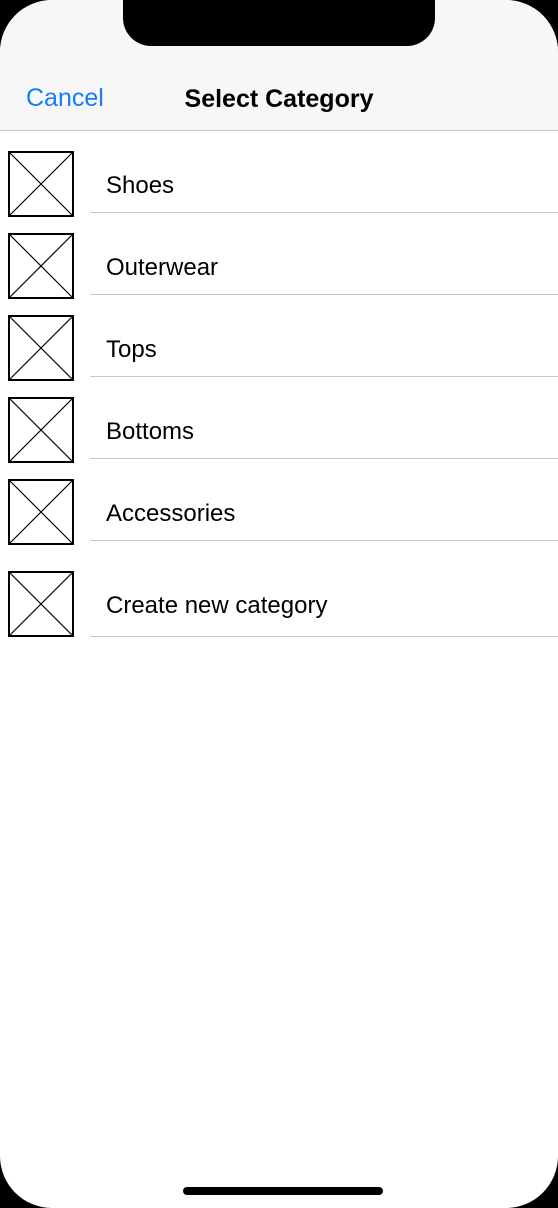 This screenshot has width=558, height=1208. What do you see at coordinates (150, 431) in the screenshot?
I see `category-label: Bottoms` at bounding box center [150, 431].